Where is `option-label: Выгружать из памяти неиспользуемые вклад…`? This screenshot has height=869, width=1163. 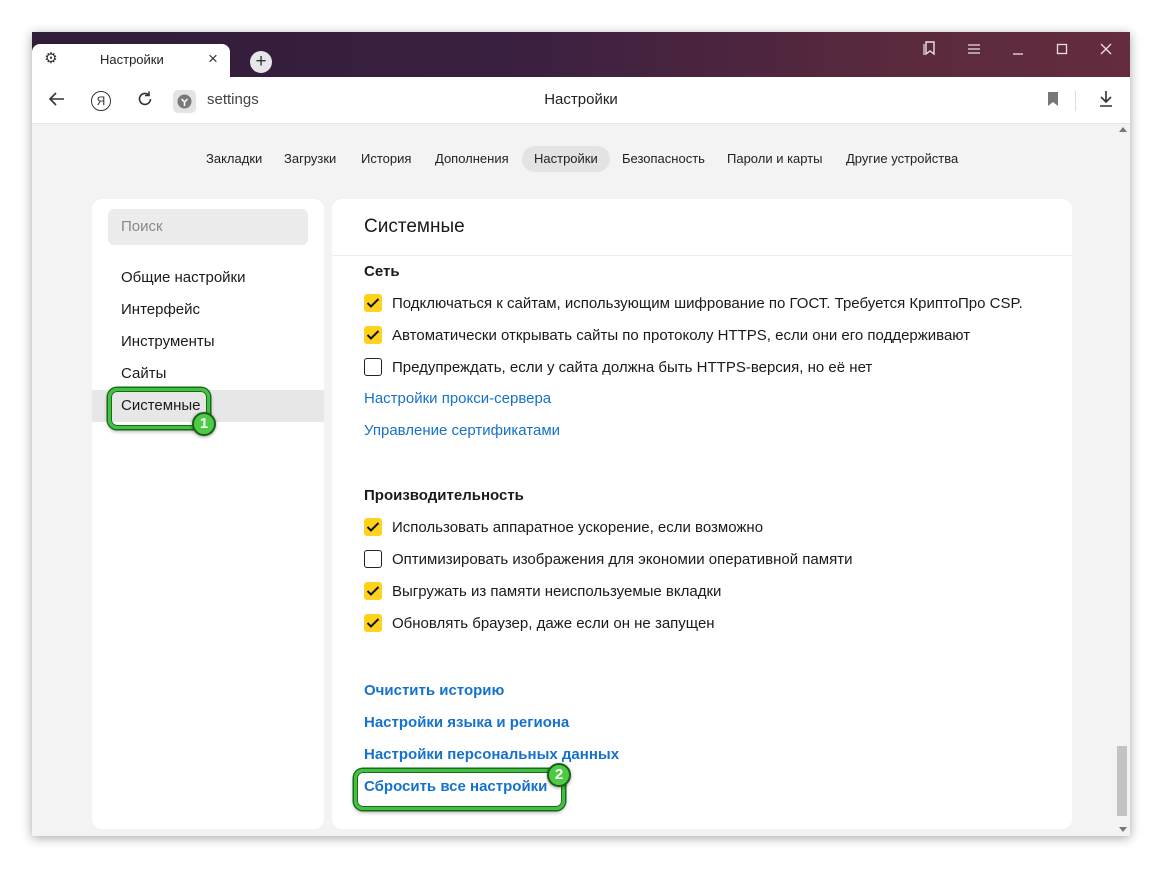
option-label: Выгружать из памяти неиспользуемые вклад… is located at coordinates (557, 591).